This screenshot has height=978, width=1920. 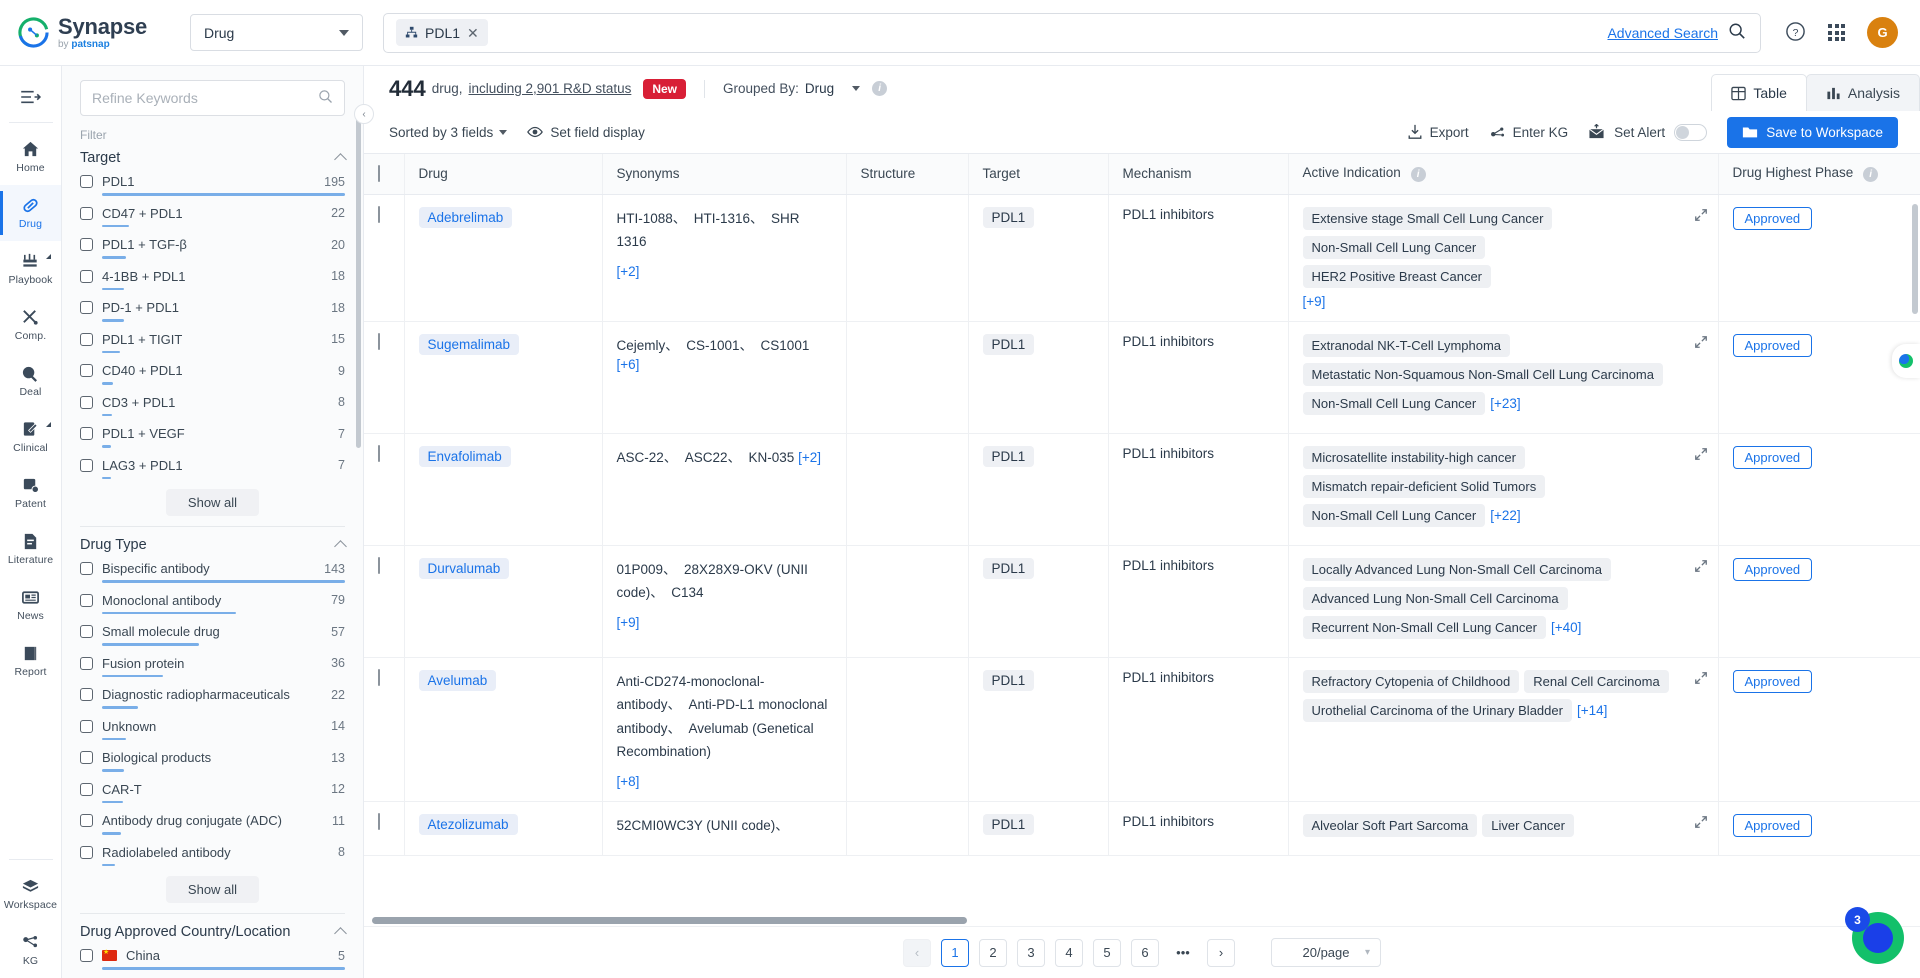 What do you see at coordinates (212, 185) in the screenshot?
I see `filter-option: PDL1 195` at bounding box center [212, 185].